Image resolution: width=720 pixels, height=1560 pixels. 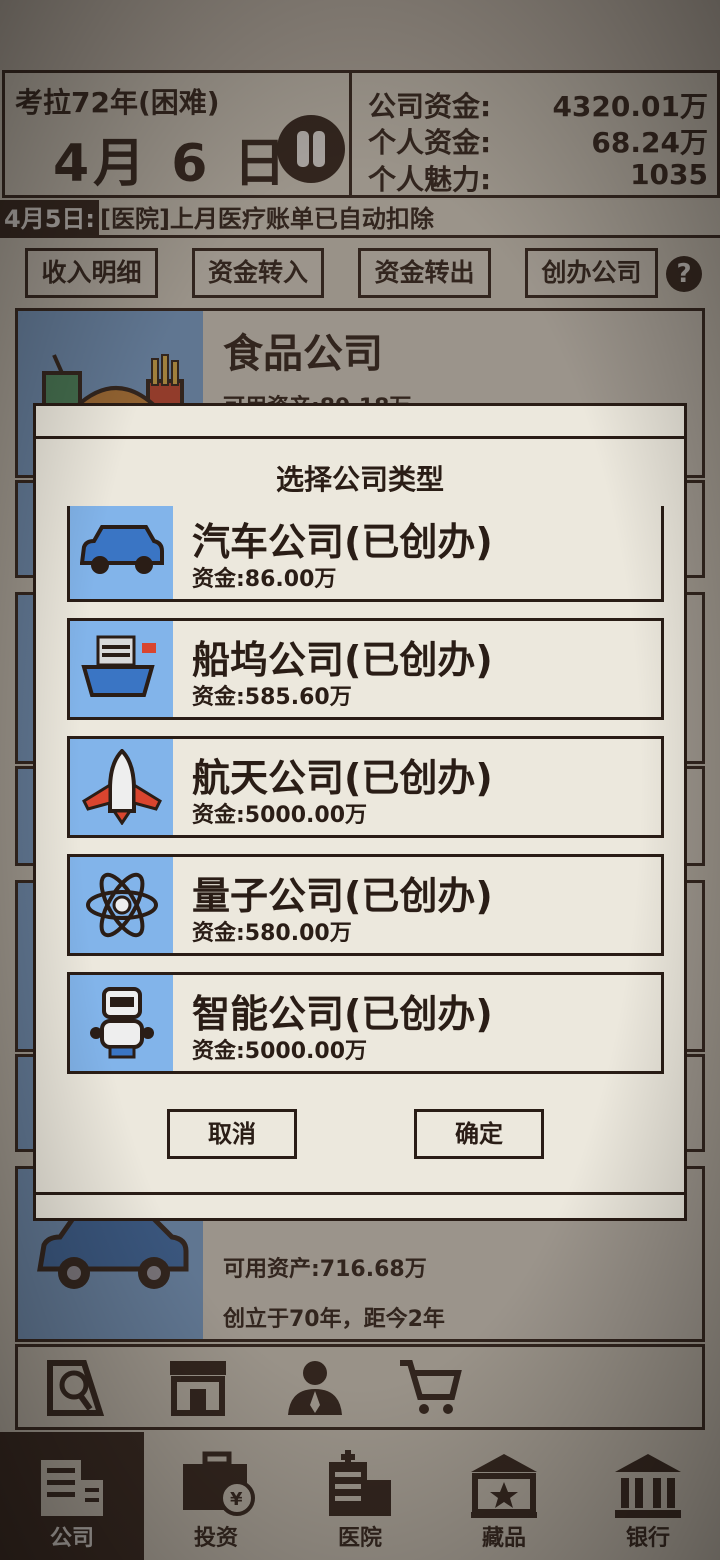 I want to click on option-ai-company: 智能公司(已创办) 资金:5000.00万, so click(x=365, y=1023).